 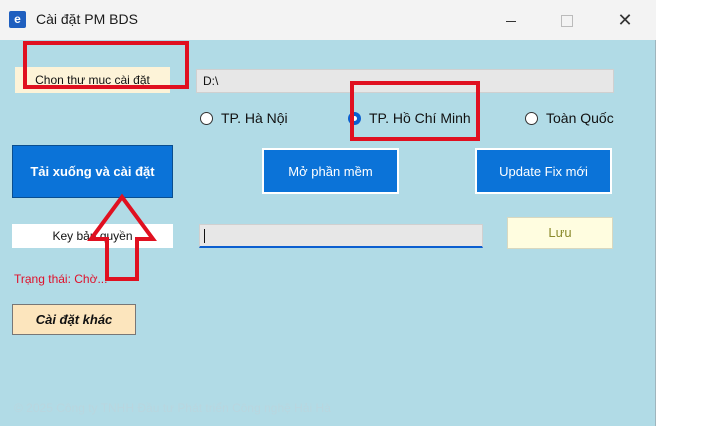 I want to click on minimize-button, so click(x=511, y=20).